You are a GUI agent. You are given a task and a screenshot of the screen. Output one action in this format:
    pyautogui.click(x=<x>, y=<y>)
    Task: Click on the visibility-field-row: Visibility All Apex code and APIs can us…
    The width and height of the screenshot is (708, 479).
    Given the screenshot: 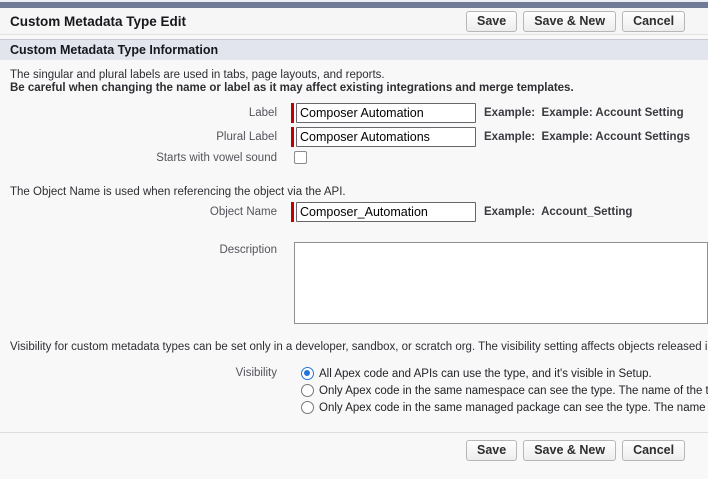 What is the action you would take?
    pyautogui.click(x=359, y=390)
    